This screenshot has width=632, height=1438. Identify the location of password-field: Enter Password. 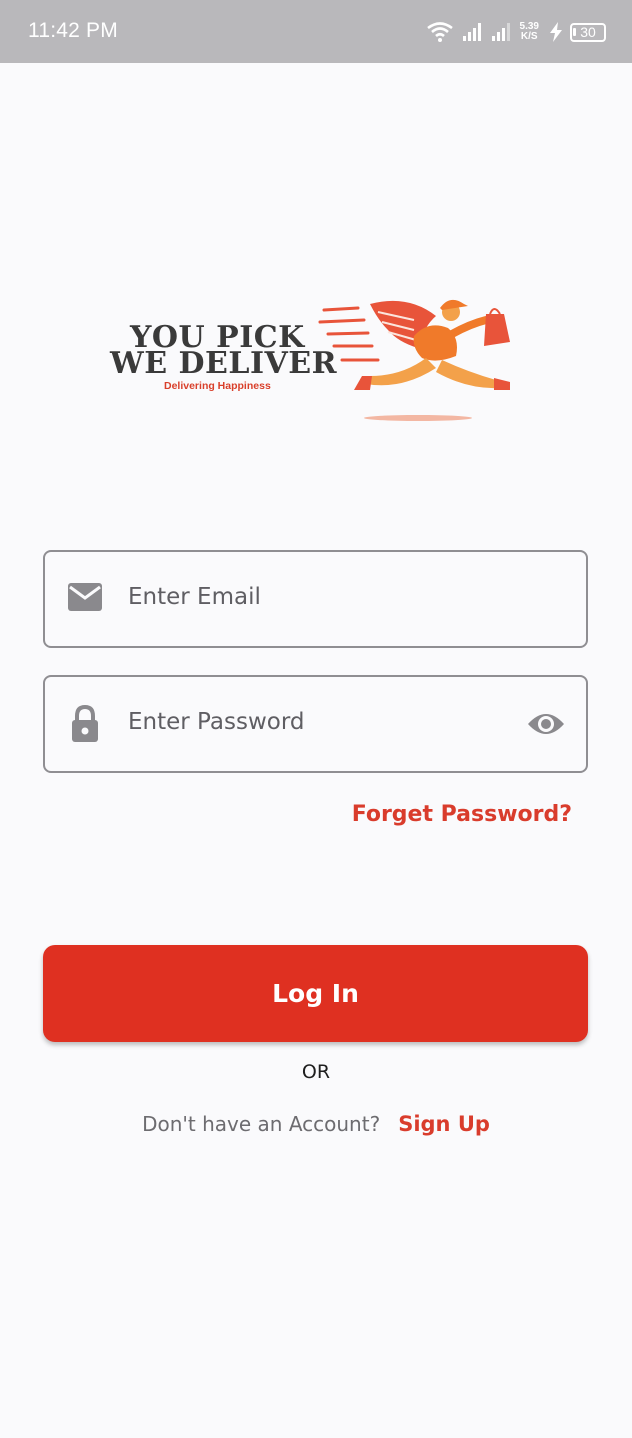
(315, 724).